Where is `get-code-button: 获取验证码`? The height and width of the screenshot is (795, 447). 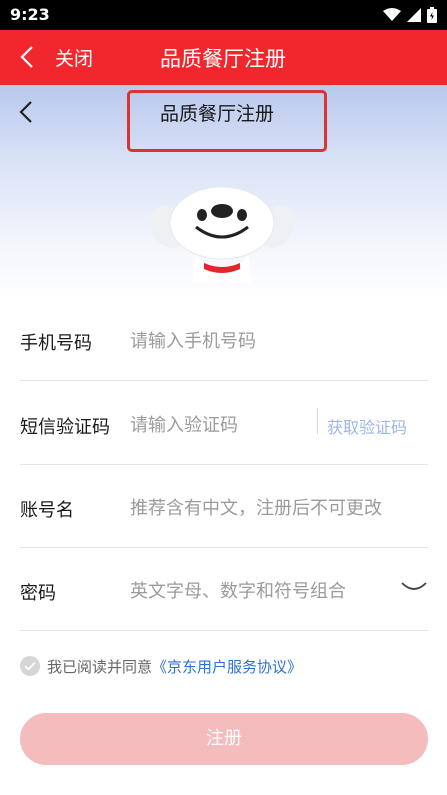
get-code-button: 获取验证码 is located at coordinates (367, 426).